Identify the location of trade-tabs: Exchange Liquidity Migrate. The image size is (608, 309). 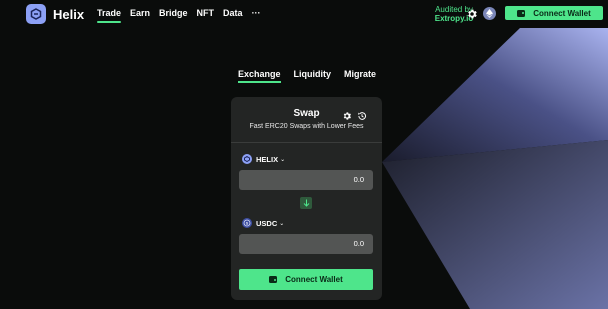
(313, 76).